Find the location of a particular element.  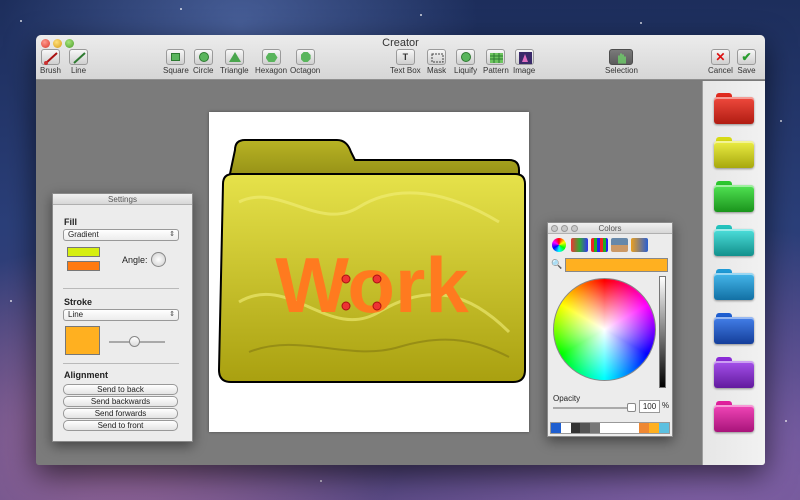

swatch-blue is located at coordinates (556, 428).